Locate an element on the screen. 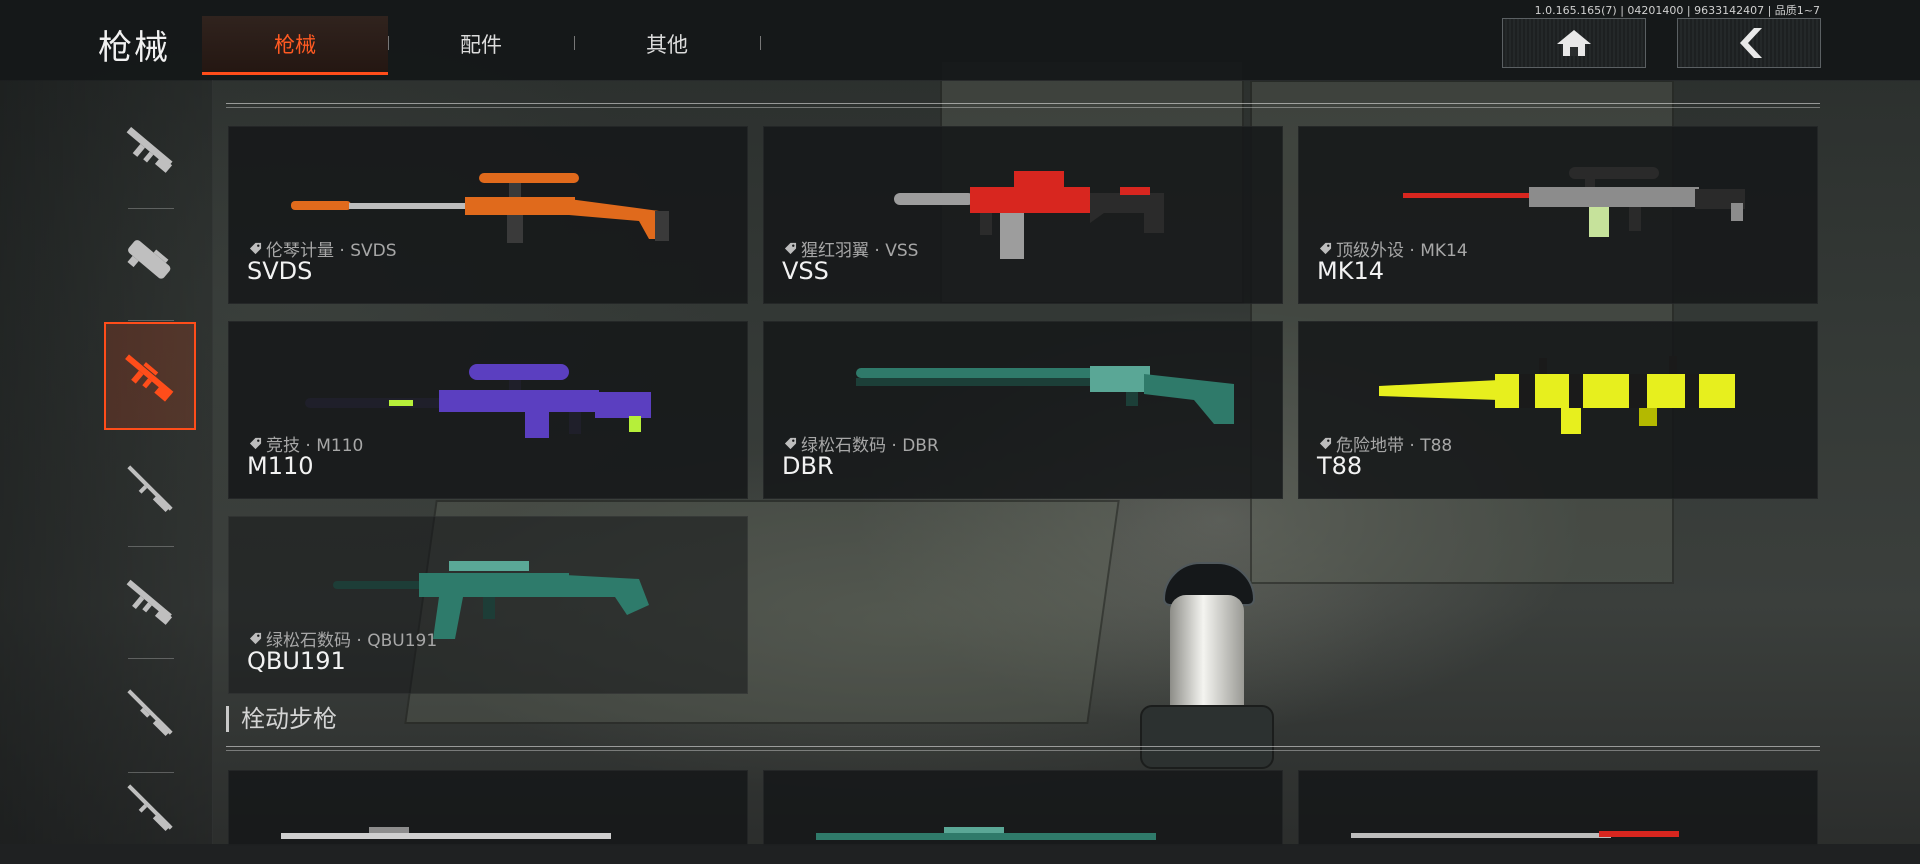  sidebar-item-shotgun is located at coordinates (150, 712).